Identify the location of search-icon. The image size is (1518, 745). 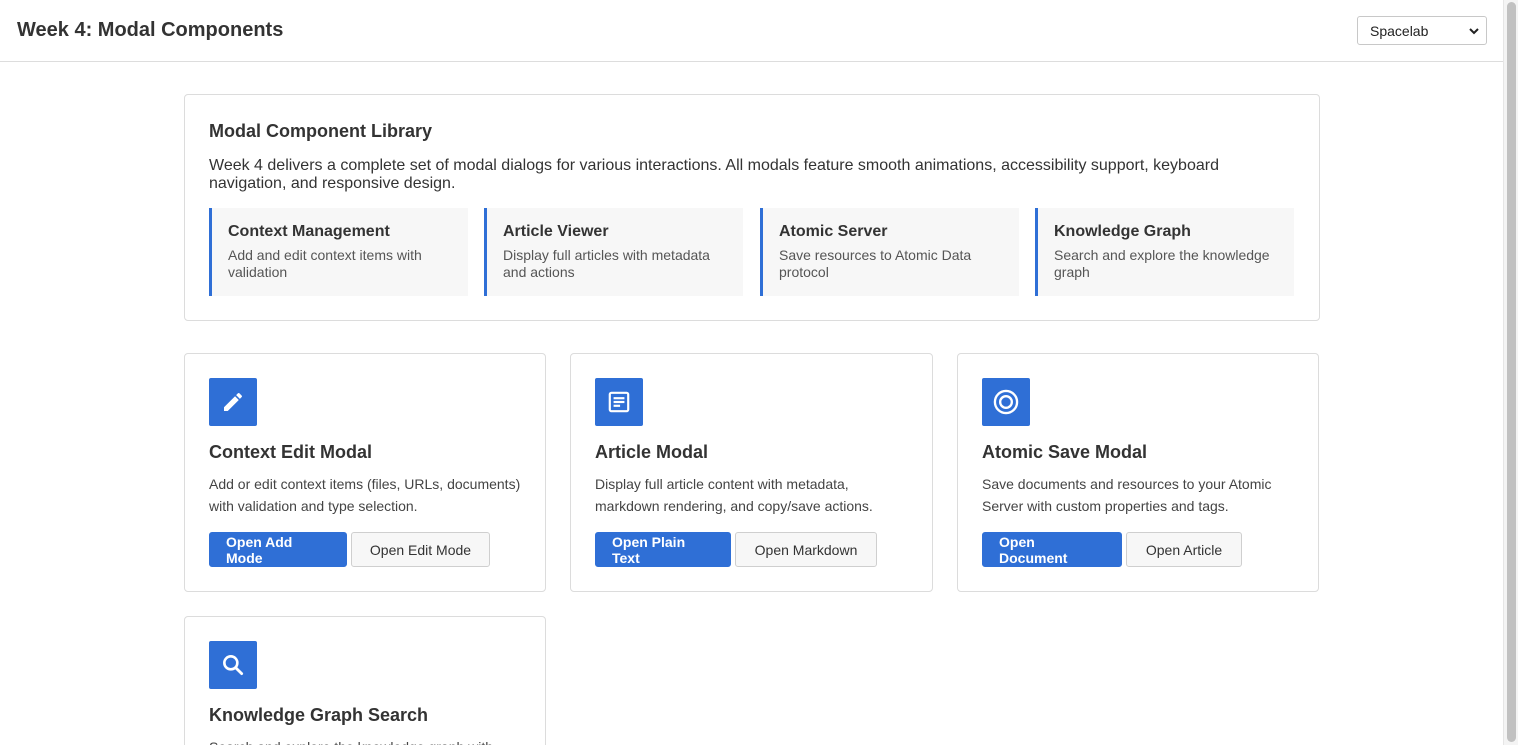
(233, 665).